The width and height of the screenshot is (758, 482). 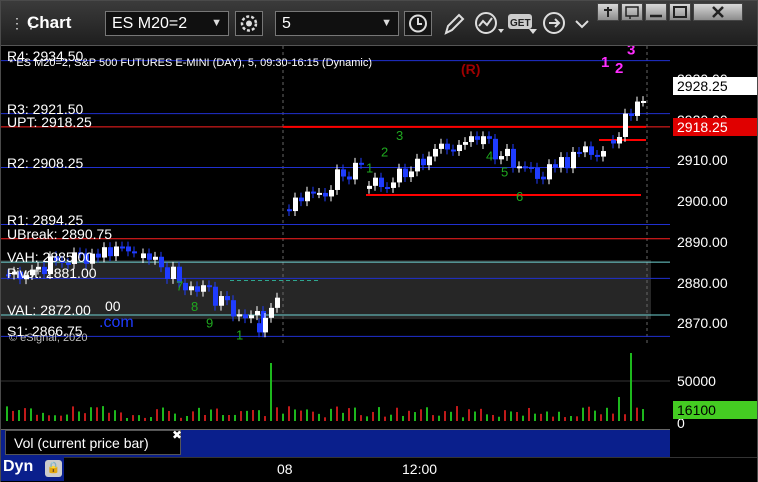 What do you see at coordinates (582, 24) in the screenshot?
I see `menu-button` at bounding box center [582, 24].